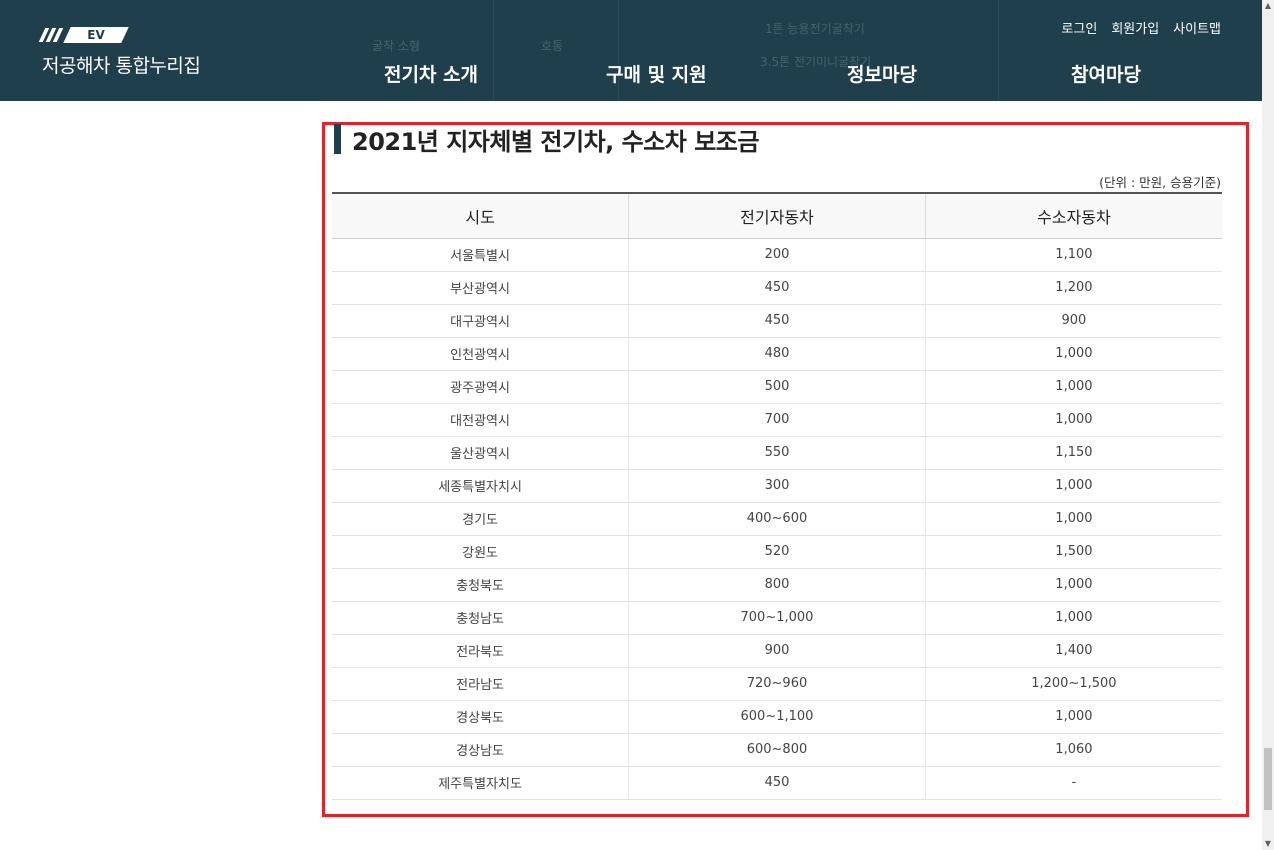 This screenshot has width=1274, height=850. I want to click on table-row: 강원도 520 1,500, so click(777, 552).